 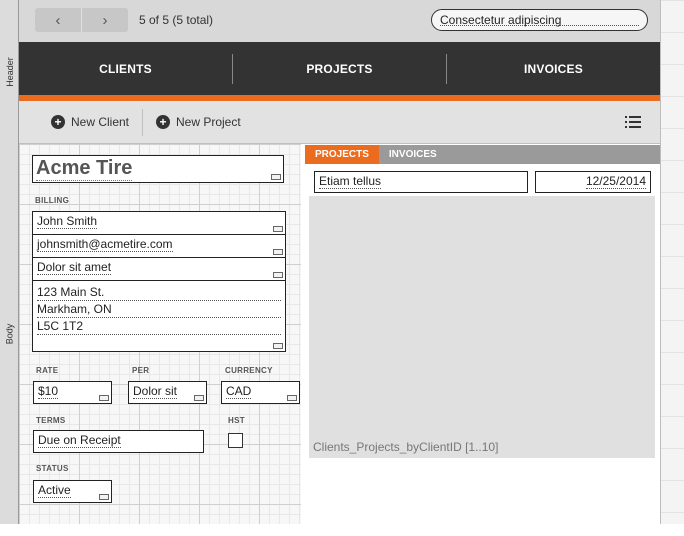 I want to click on terms-label: TERMS, so click(x=51, y=420).